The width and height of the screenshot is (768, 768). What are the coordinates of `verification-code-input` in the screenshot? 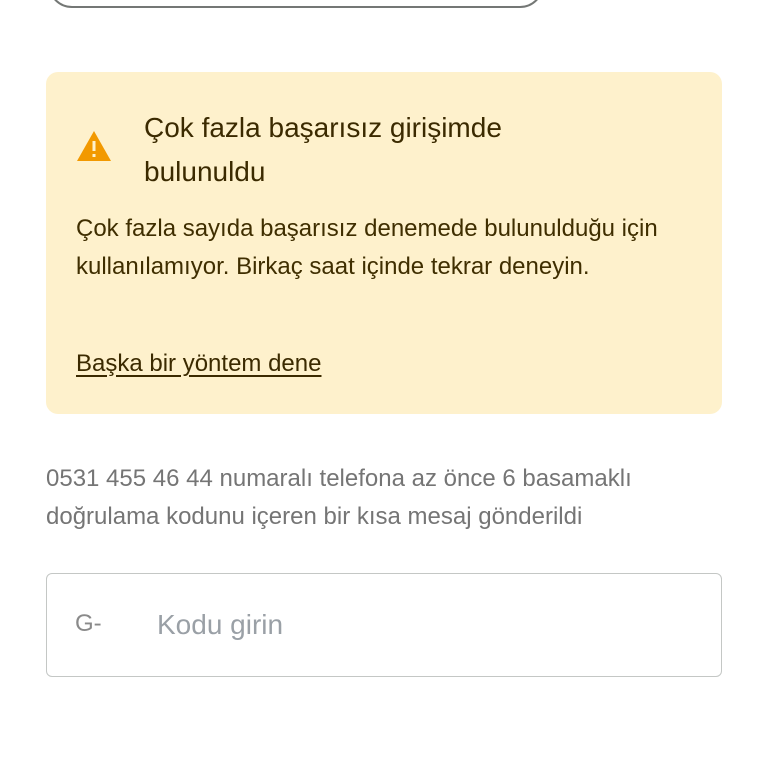 It's located at (427, 625).